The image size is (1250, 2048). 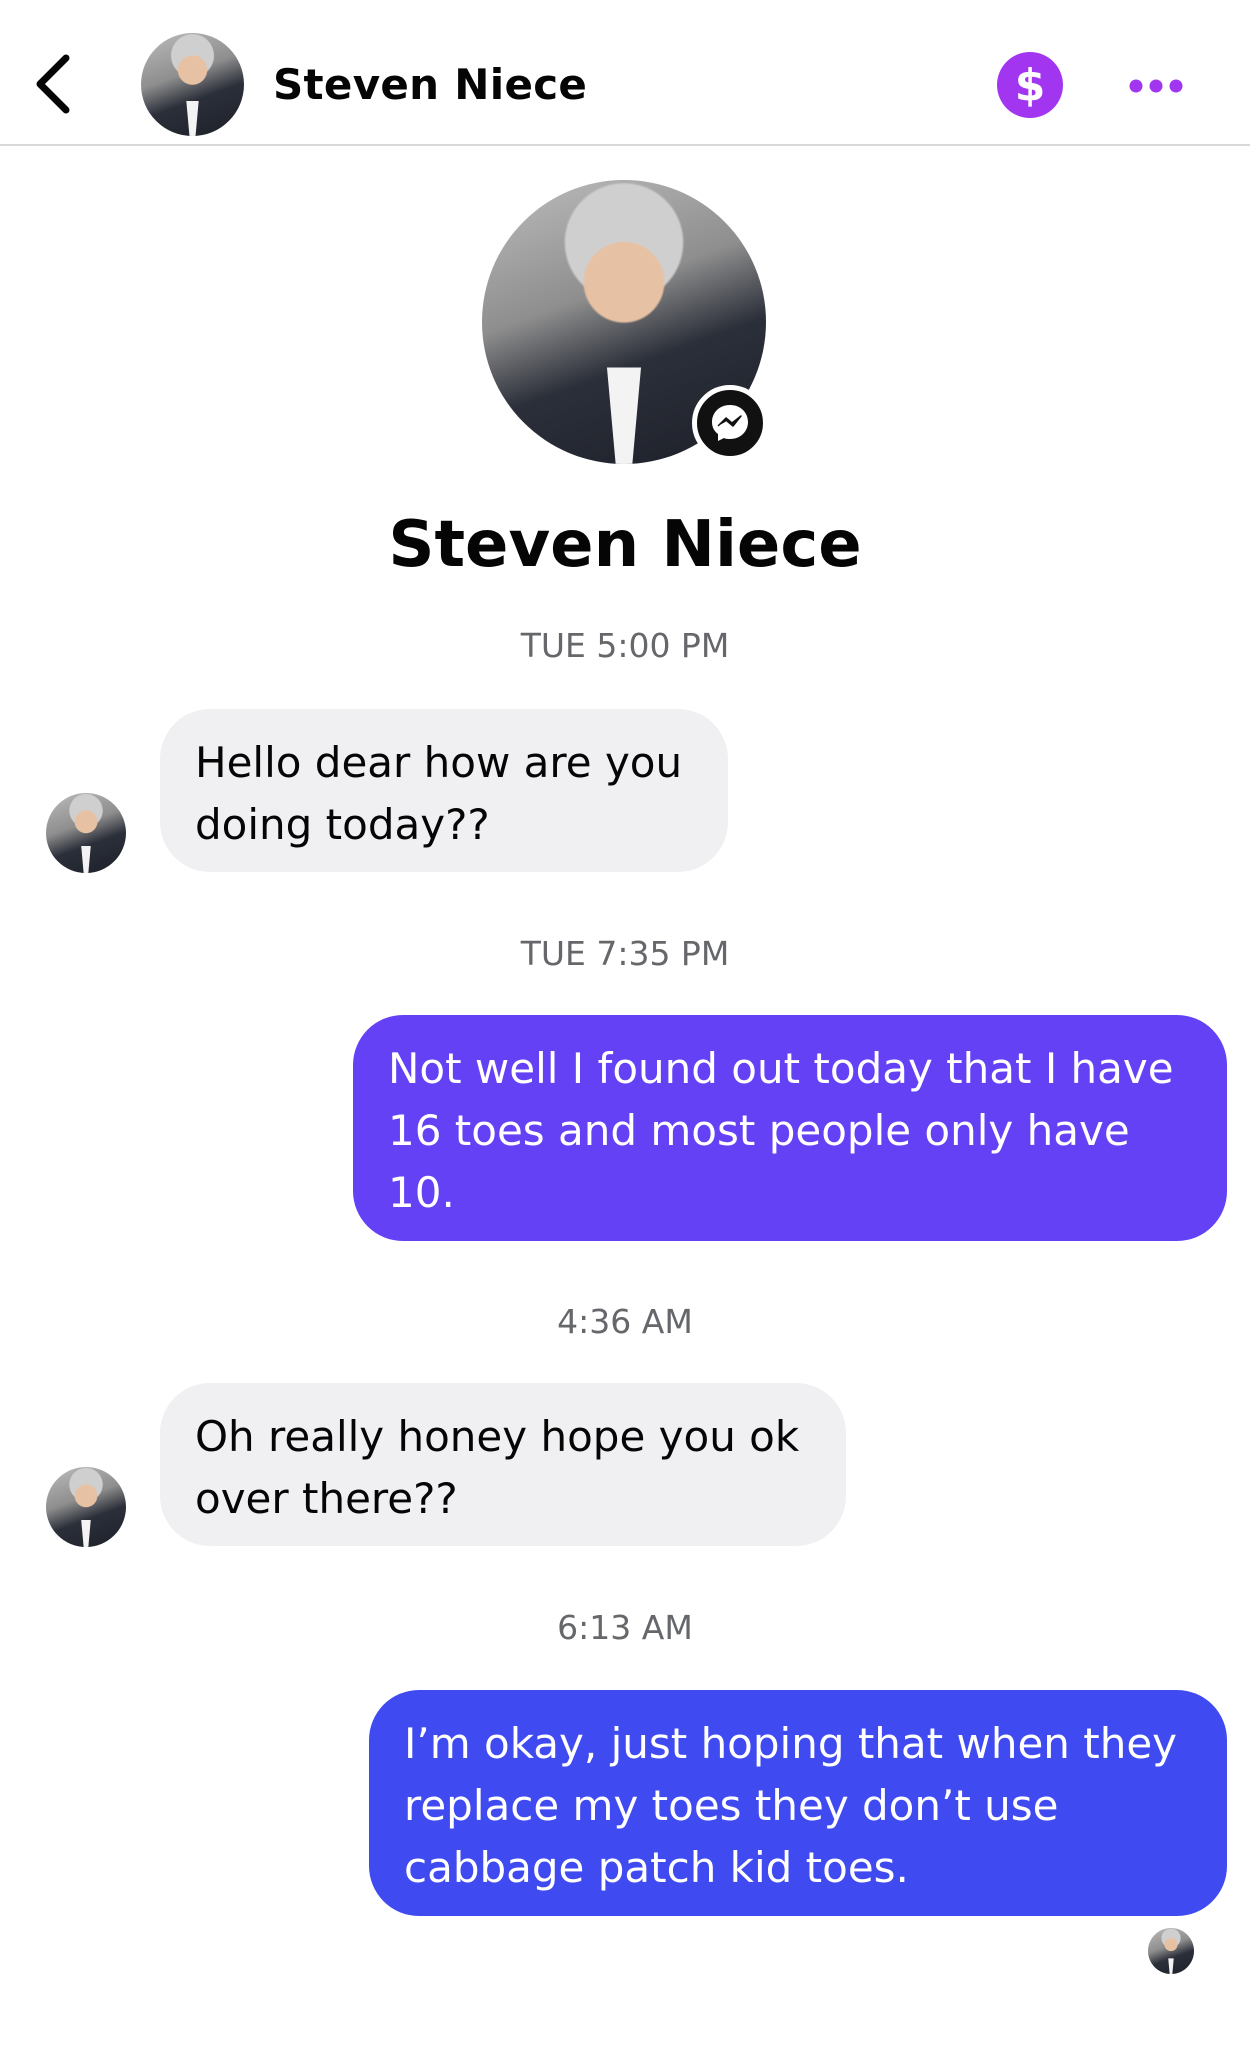 What do you see at coordinates (730, 423) in the screenshot?
I see `messenger-icon` at bounding box center [730, 423].